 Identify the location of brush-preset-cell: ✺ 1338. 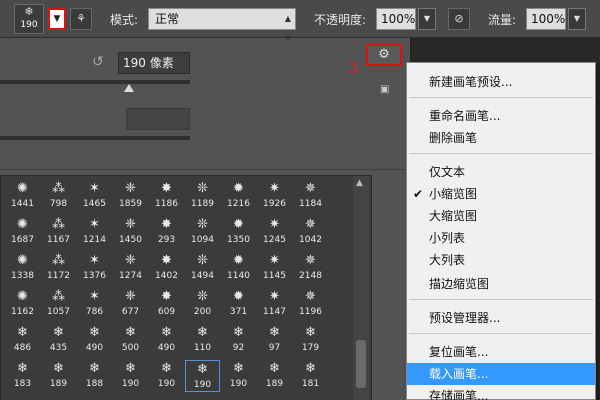
(22, 268).